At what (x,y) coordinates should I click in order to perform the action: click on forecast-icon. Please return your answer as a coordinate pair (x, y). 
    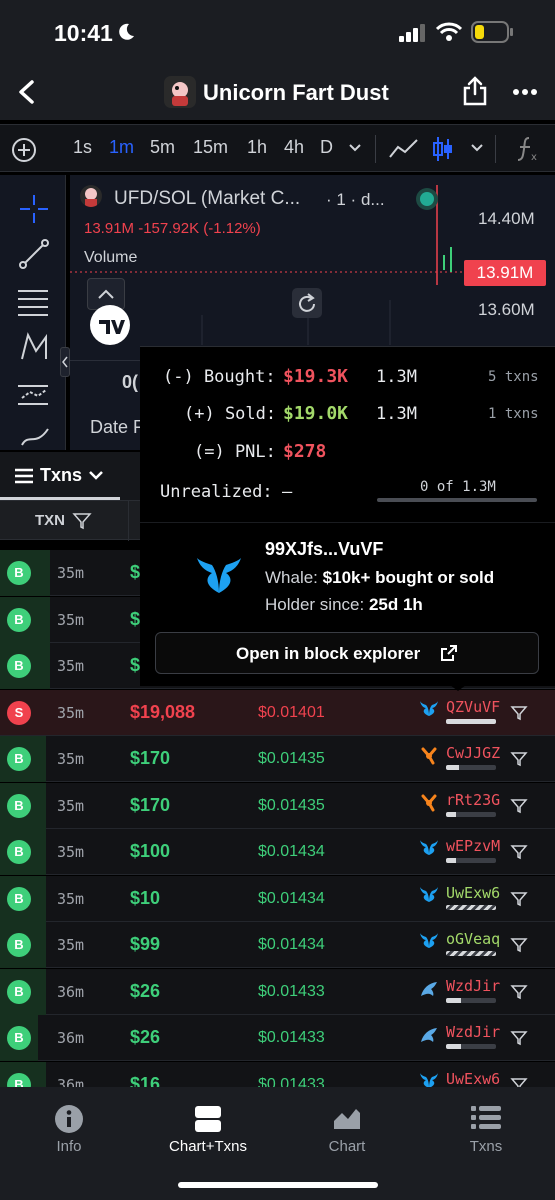
    Looking at the image, I should click on (33, 395).